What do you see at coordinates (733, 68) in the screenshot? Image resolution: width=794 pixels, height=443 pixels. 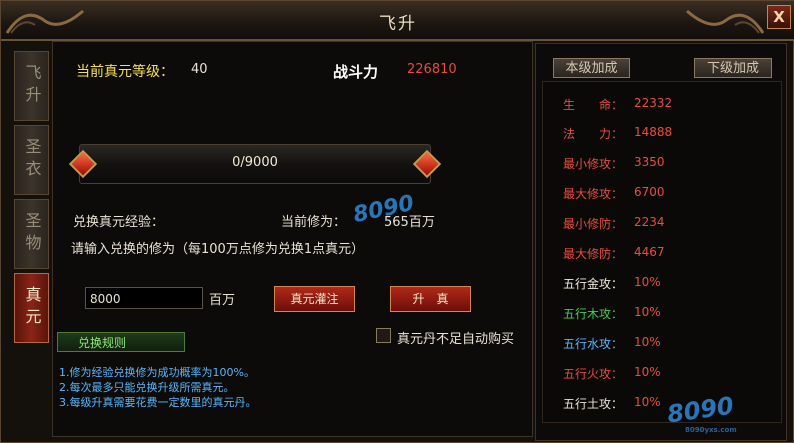 I see `tab-next-bonus: 下级加成` at bounding box center [733, 68].